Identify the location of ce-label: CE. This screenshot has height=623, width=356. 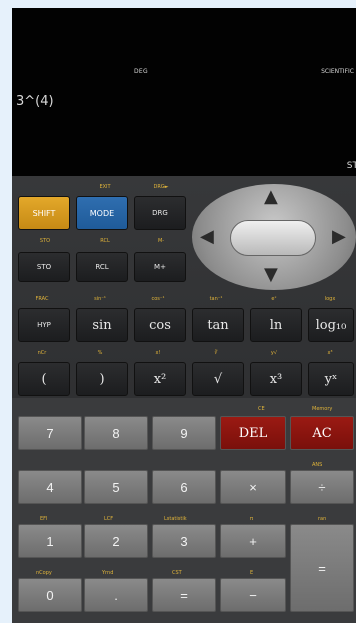
(261, 409).